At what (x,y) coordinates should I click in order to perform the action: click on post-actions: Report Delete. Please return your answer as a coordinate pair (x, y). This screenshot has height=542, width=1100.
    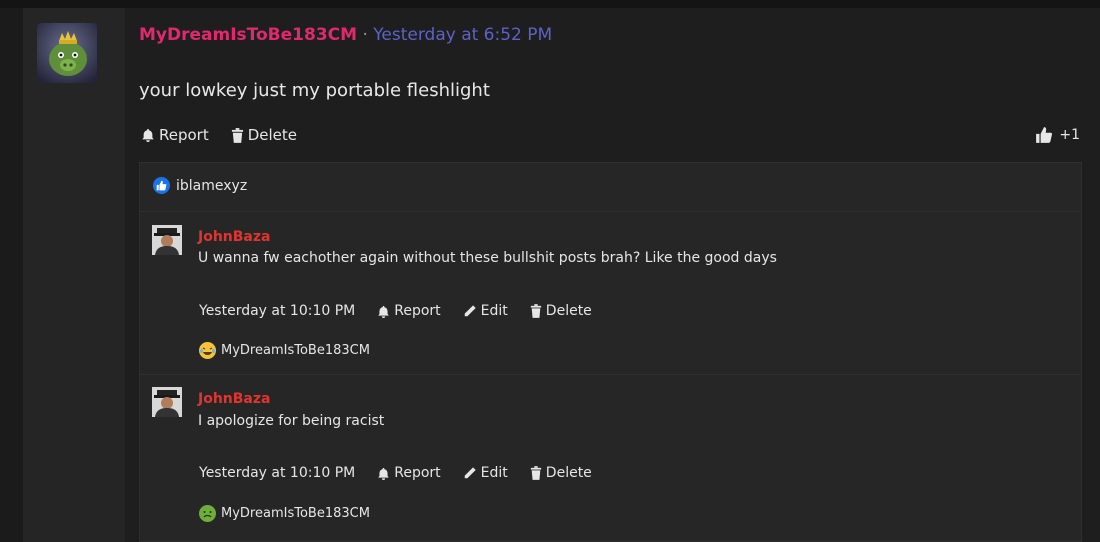
    Looking at the image, I should click on (219, 135).